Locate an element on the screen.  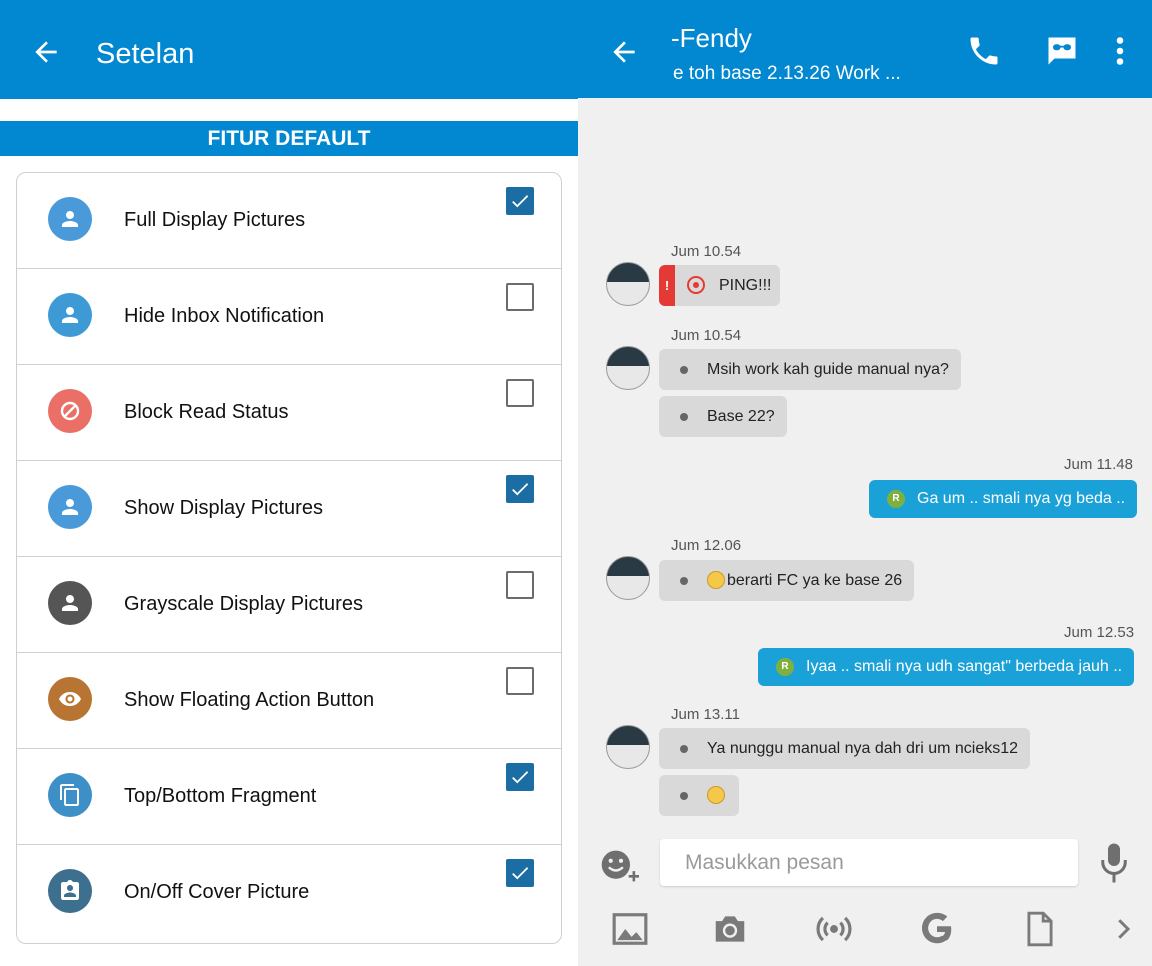
file-icon is located at coordinates (1040, 929).